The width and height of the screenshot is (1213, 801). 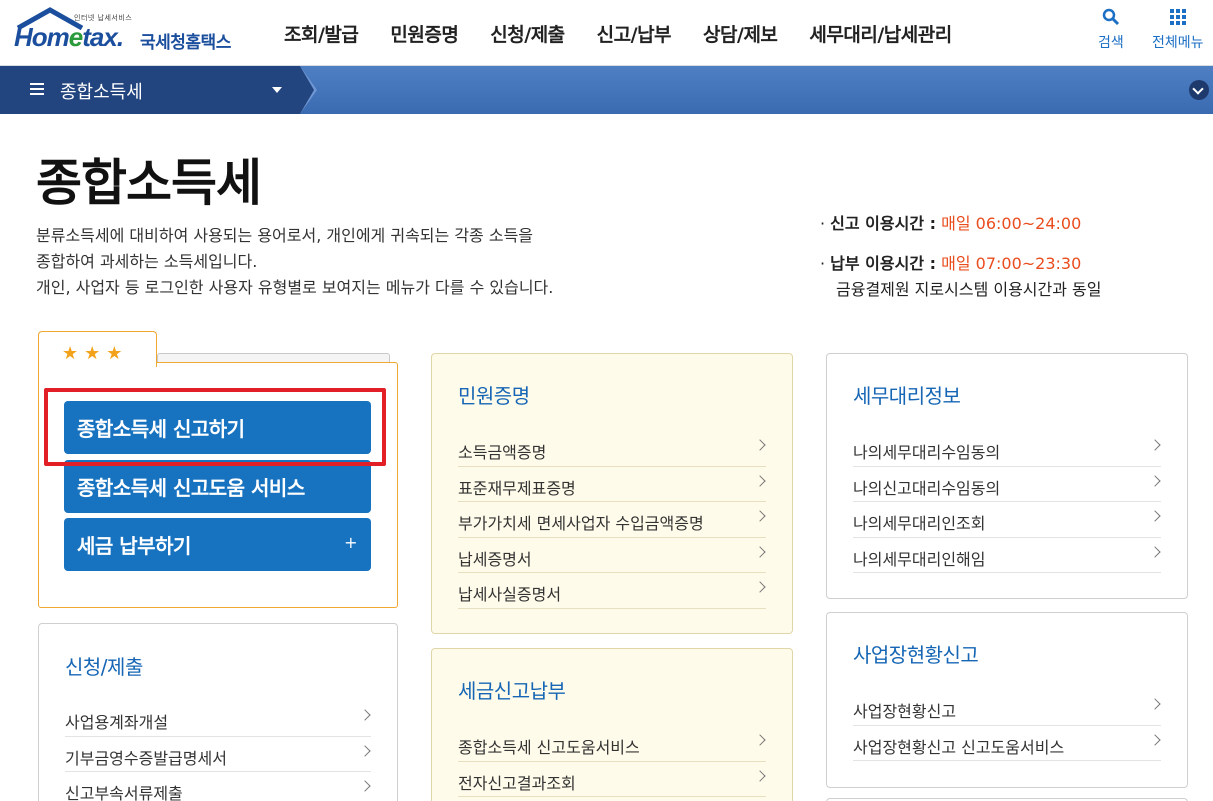 What do you see at coordinates (880, 33) in the screenshot?
I see `nav-tax-agent: 세무대리/납세관리` at bounding box center [880, 33].